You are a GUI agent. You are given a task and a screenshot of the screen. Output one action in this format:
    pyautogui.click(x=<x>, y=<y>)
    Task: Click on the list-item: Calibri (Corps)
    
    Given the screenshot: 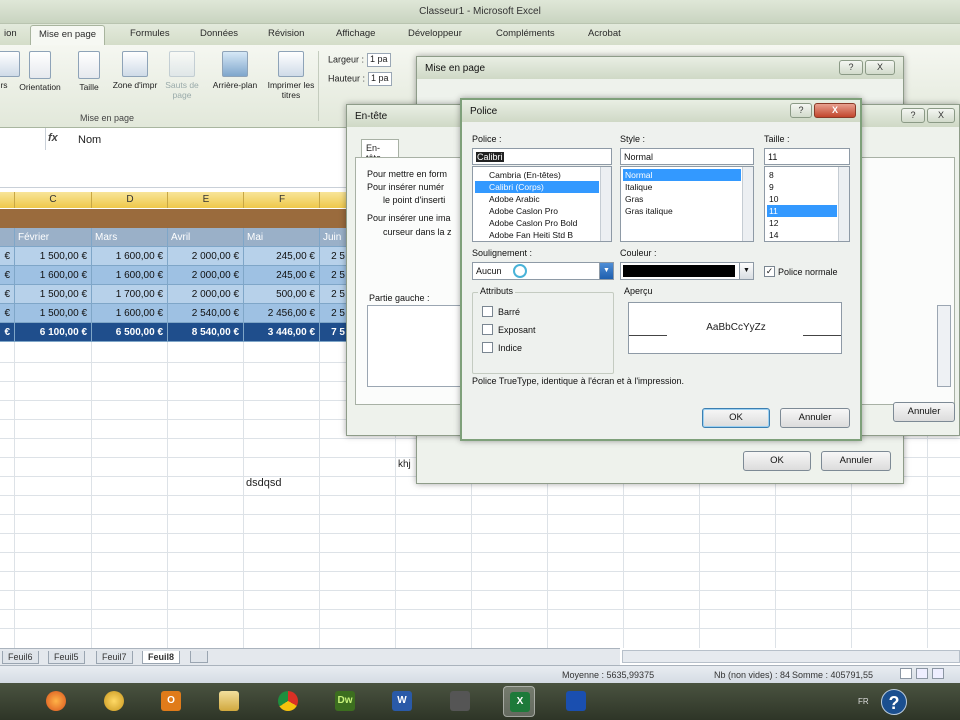 What is the action you would take?
    pyautogui.click(x=537, y=187)
    